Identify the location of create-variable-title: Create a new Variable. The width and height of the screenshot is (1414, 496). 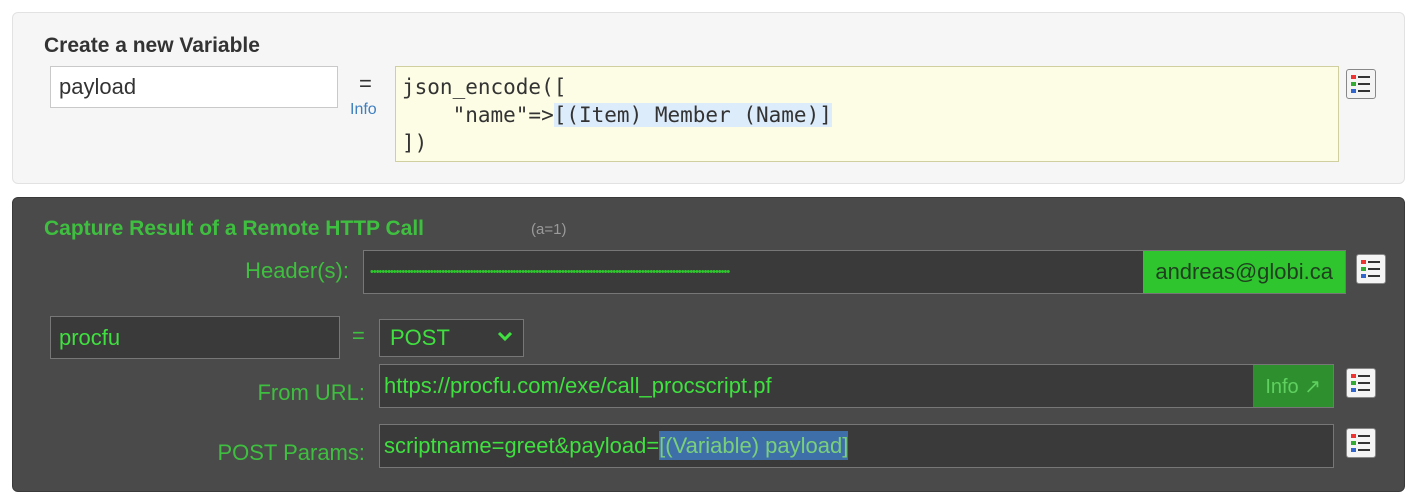
(152, 45).